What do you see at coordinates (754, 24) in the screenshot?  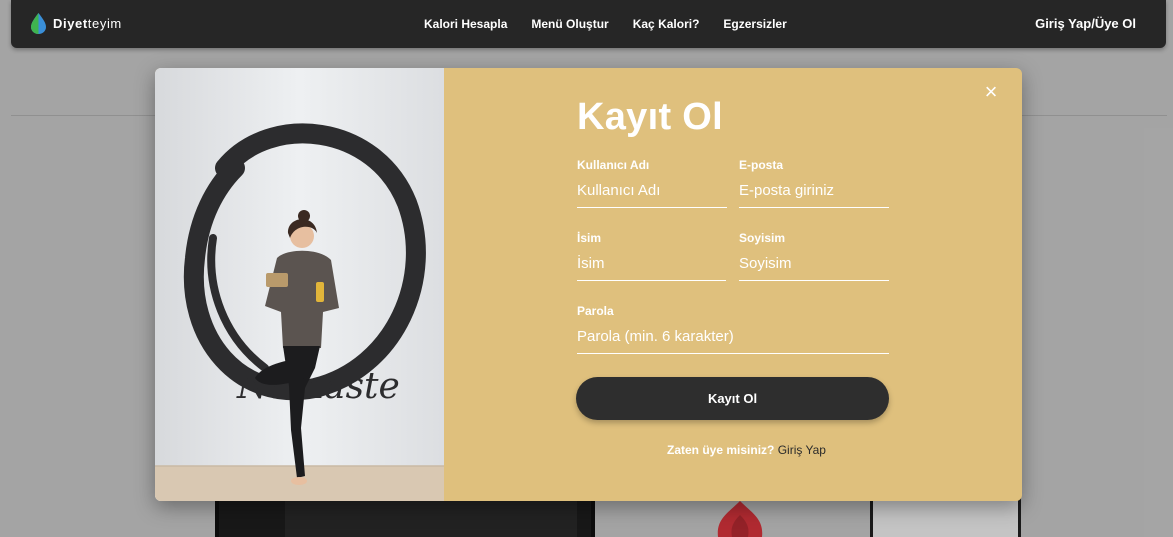 I see `nav-link-egzersizler: Egzersizler` at bounding box center [754, 24].